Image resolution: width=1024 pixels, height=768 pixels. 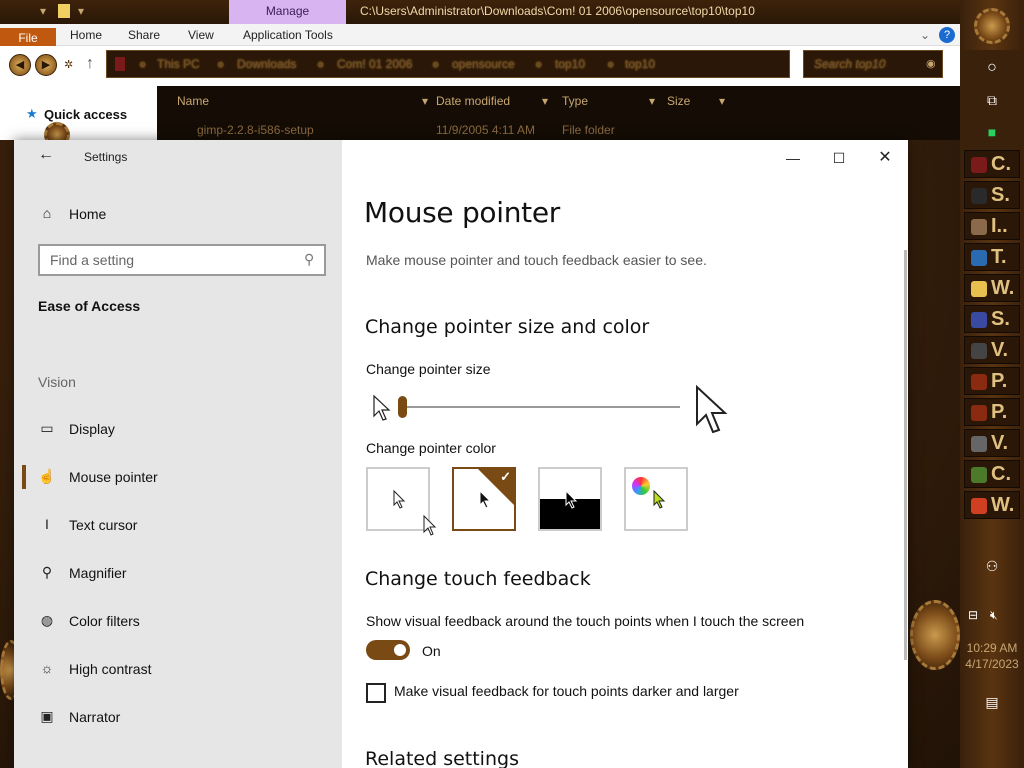 I want to click on people-icon: ⚇, so click(x=992, y=566).